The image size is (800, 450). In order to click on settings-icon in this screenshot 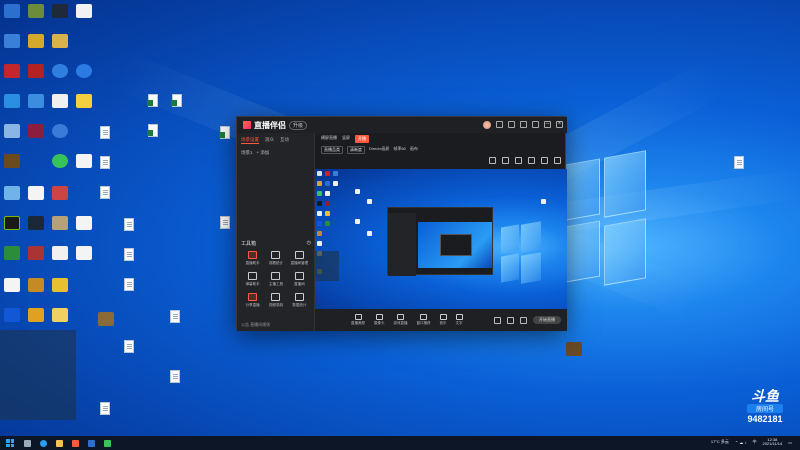, I will do `click(523, 124)`.